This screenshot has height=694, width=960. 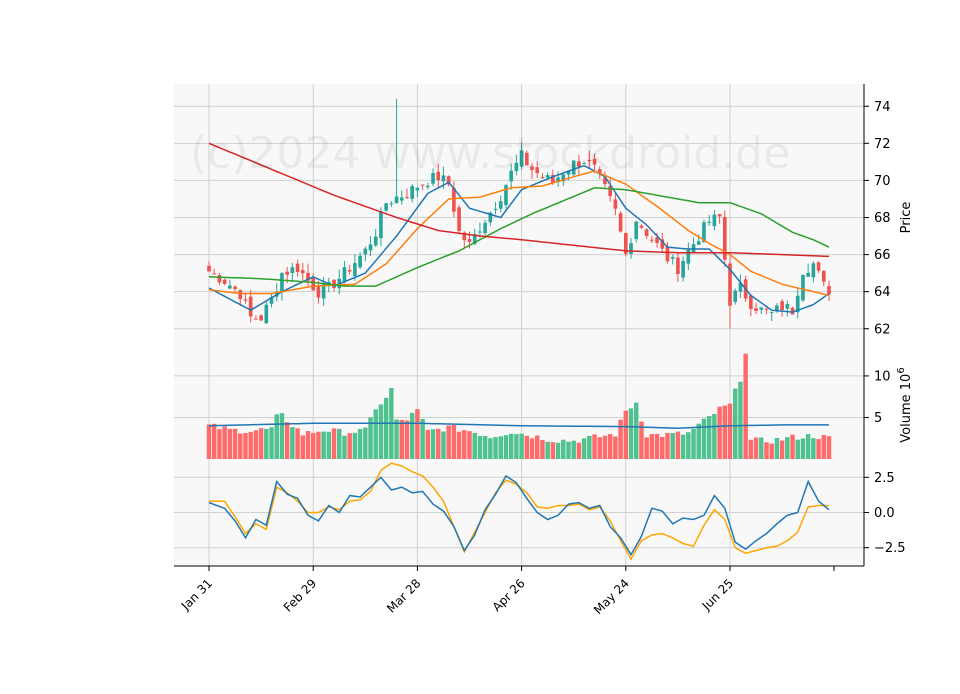 I want to click on y-tick-label: 2.5, so click(x=884, y=478).